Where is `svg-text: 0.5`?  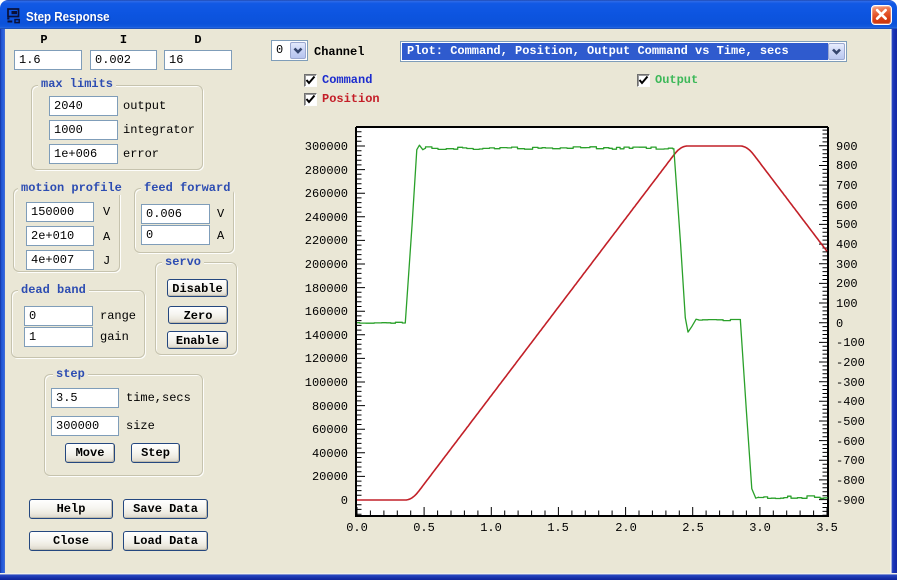 svg-text: 0.5 is located at coordinates (424, 528).